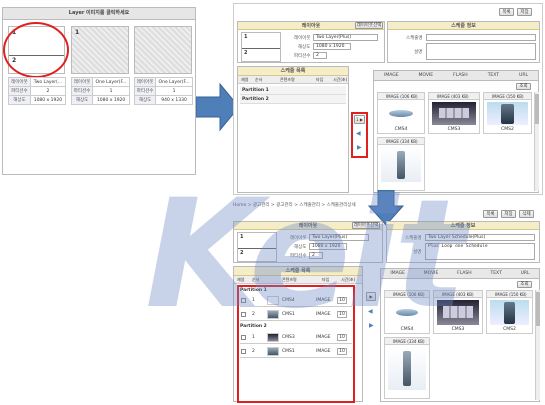  What do you see at coordinates (523, 86) in the screenshot?
I see `search-button: 조회` at bounding box center [523, 86].